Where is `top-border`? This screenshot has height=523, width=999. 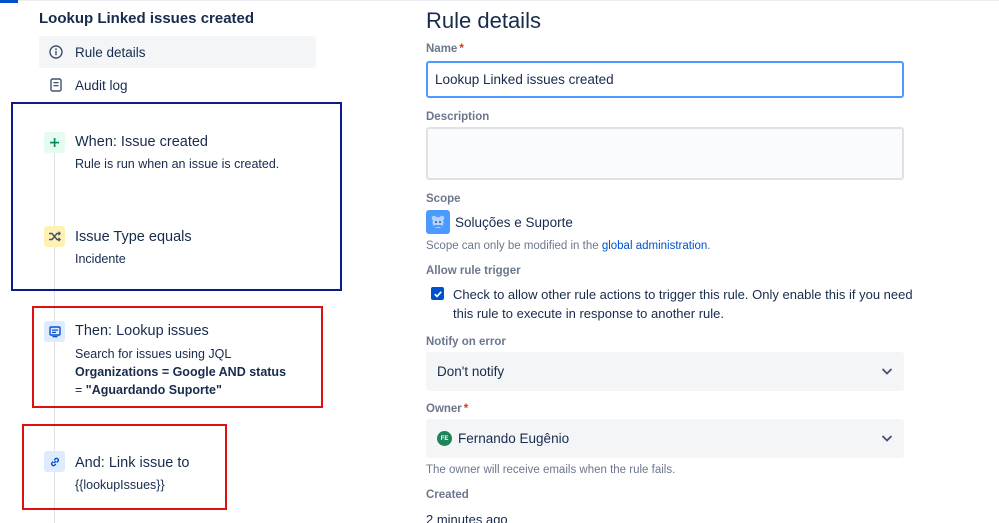 top-border is located at coordinates (499, 0).